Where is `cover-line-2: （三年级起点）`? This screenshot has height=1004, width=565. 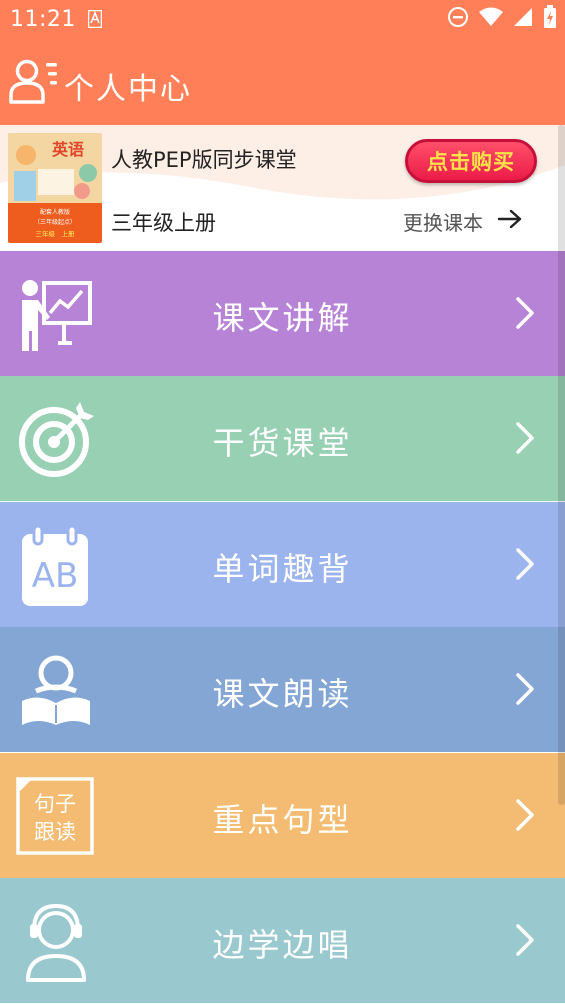
cover-line-2: （三年级起点） is located at coordinates (55, 222).